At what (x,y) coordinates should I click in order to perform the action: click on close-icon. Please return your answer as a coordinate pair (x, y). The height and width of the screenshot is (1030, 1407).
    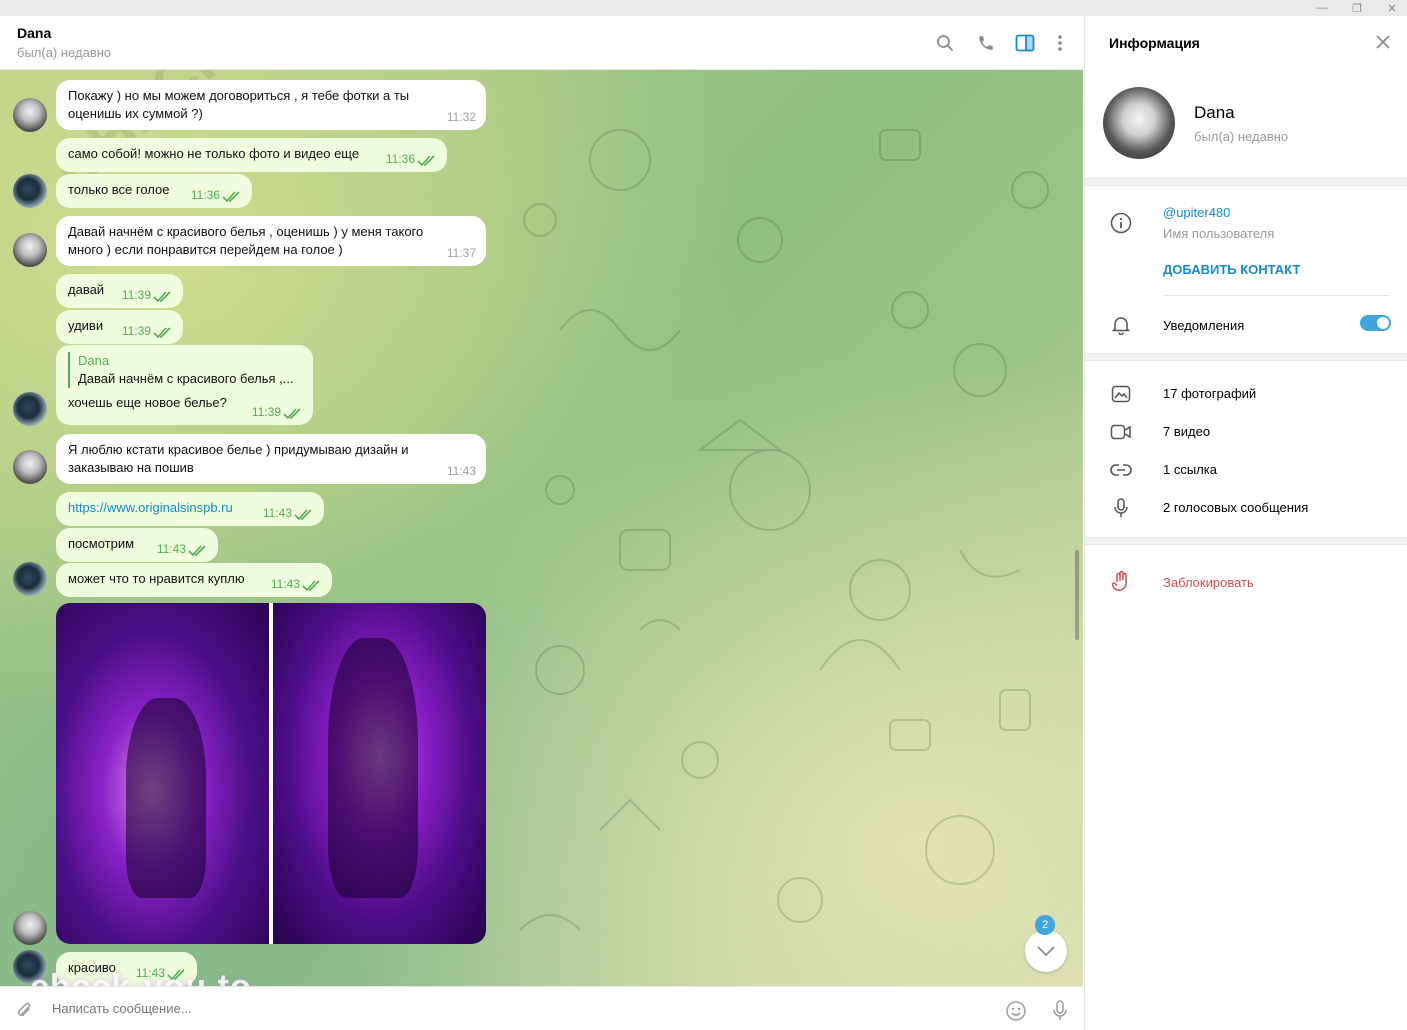
    Looking at the image, I should click on (1383, 42).